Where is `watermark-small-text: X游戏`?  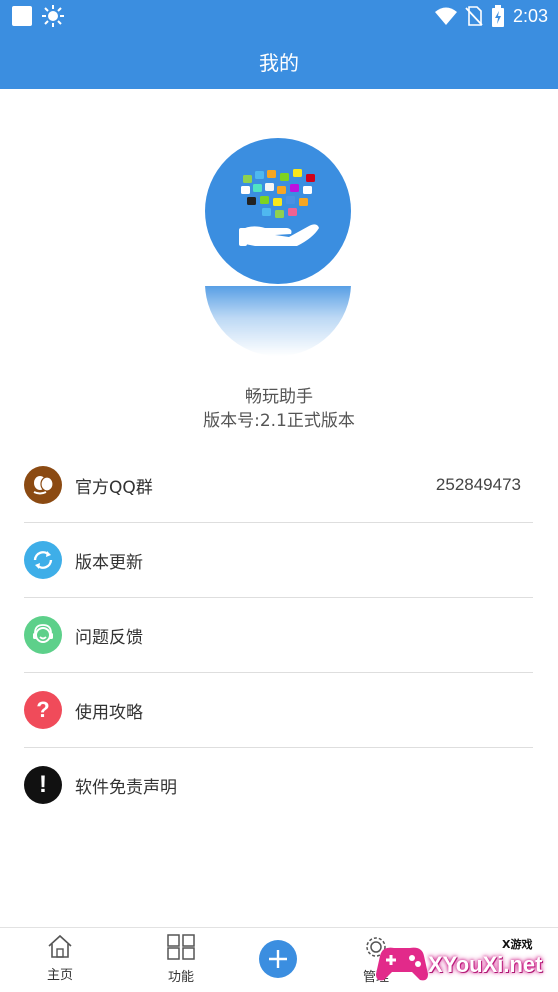
watermark-small-text: X游戏 is located at coordinates (517, 944).